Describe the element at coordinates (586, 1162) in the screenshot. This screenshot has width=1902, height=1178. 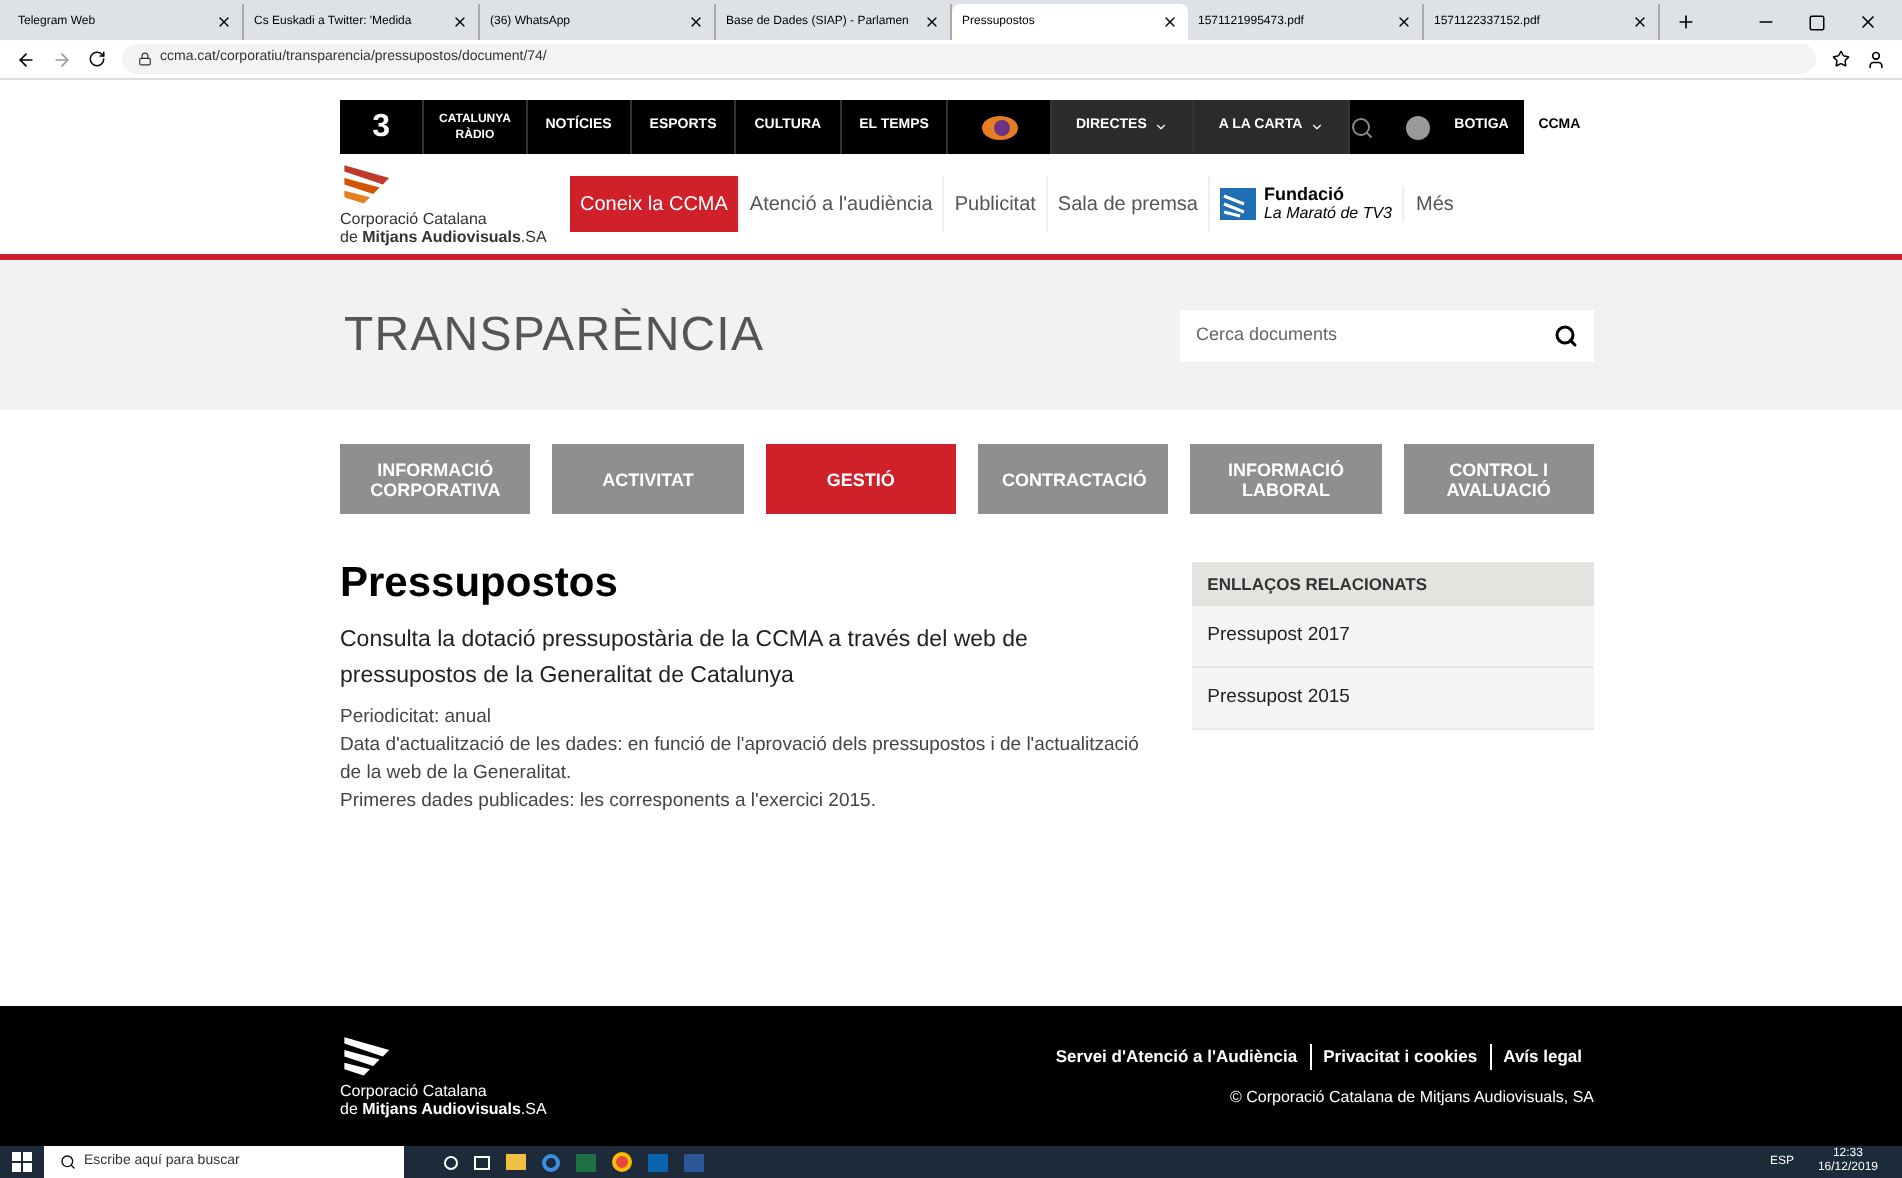
I see `spreadsheet-app-icon` at that location.